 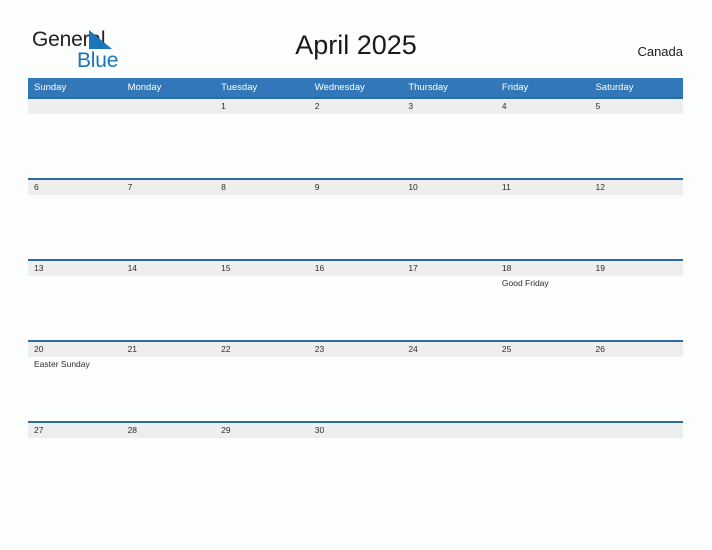 What do you see at coordinates (75, 187) in the screenshot?
I see `day-number: 6` at bounding box center [75, 187].